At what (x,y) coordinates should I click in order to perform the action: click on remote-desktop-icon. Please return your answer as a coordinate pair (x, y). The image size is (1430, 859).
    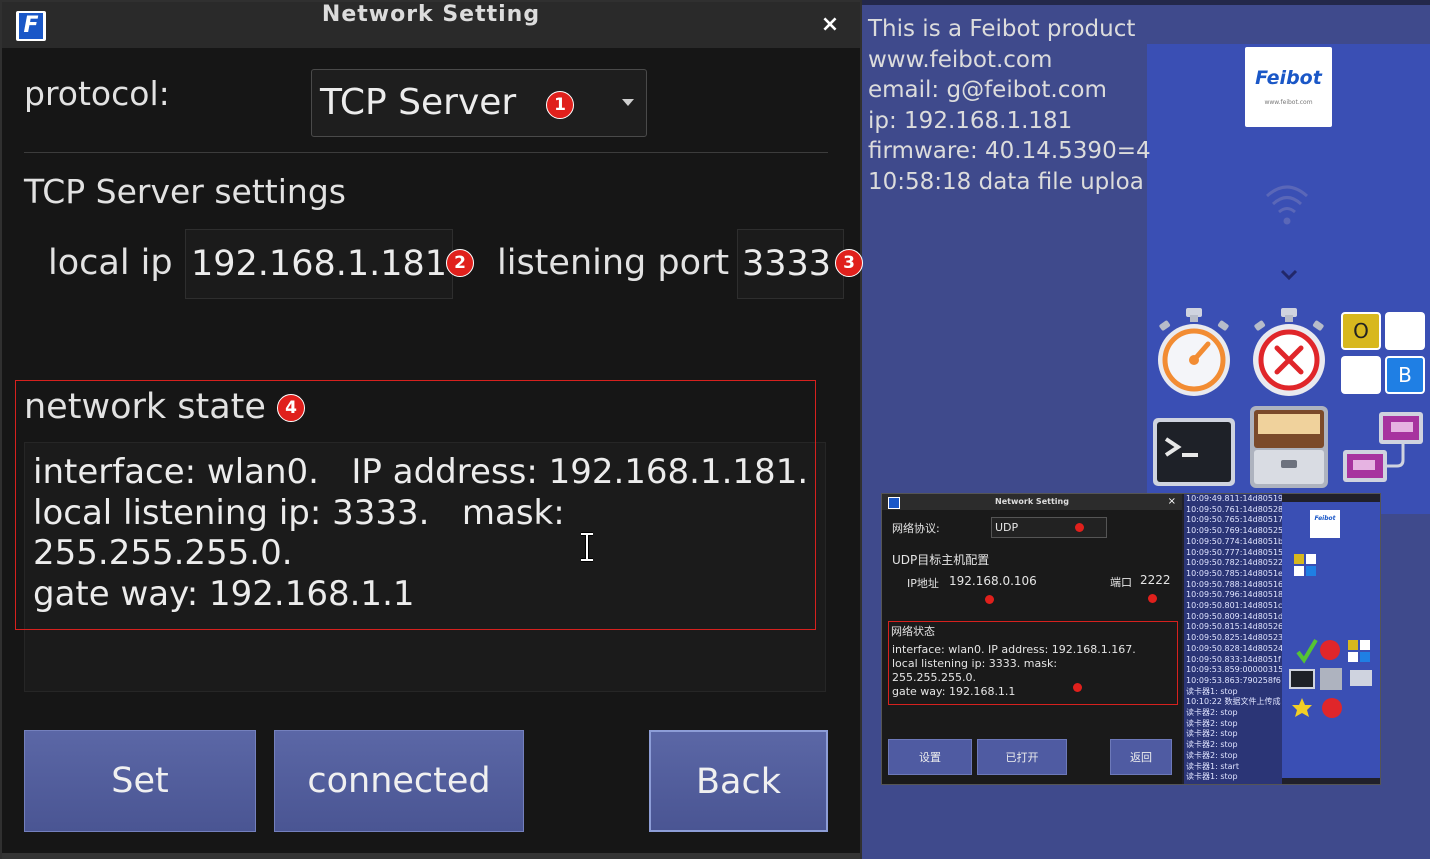
    Looking at the image, I should click on (1384, 450).